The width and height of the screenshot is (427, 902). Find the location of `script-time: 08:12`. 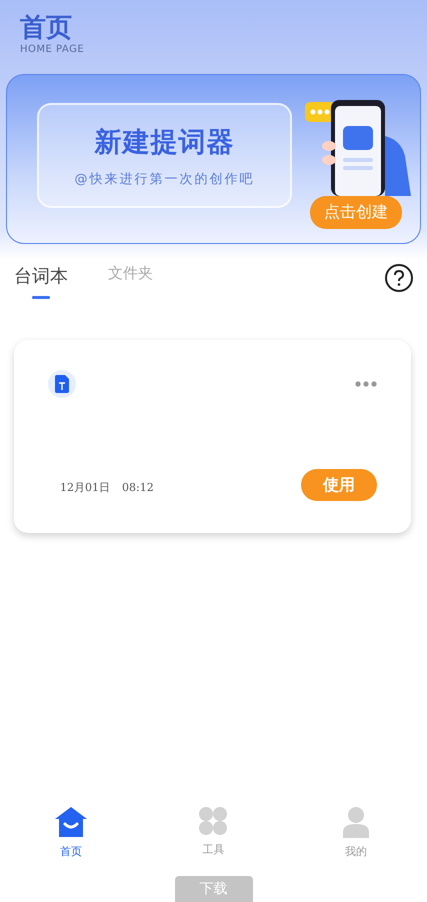

script-time: 08:12 is located at coordinates (138, 487).